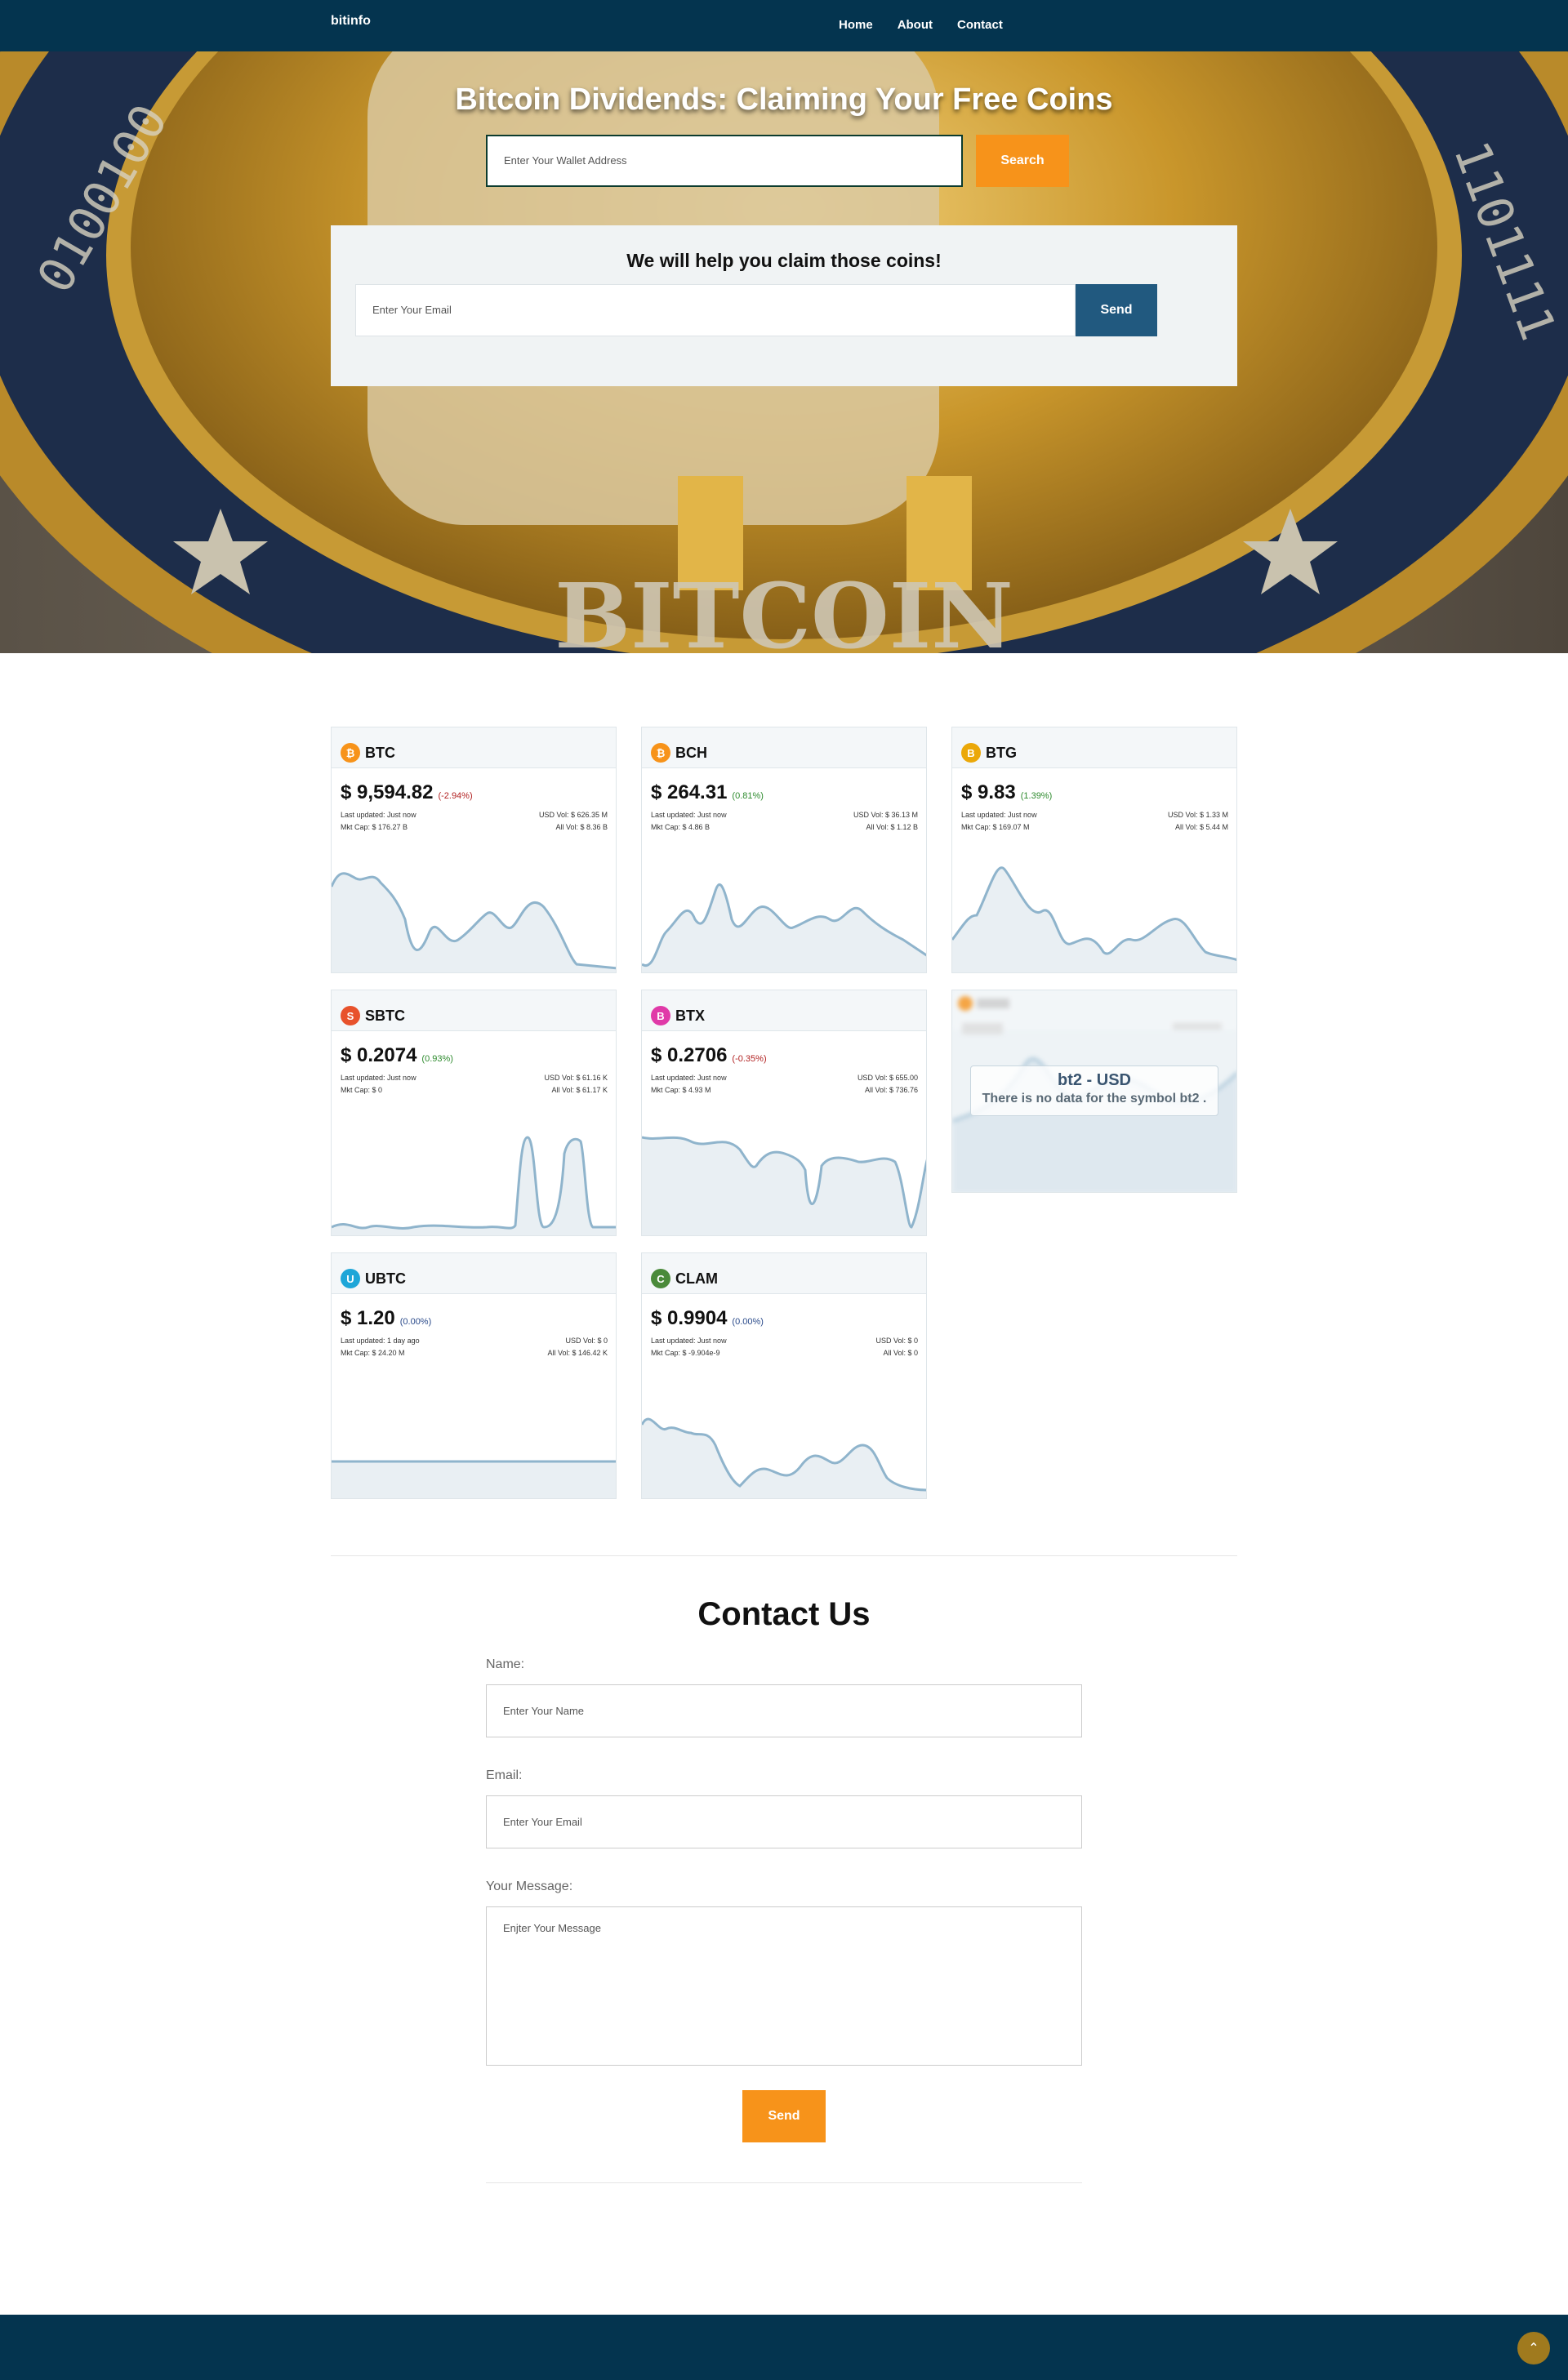 This screenshot has width=1568, height=2380. What do you see at coordinates (784, 748) in the screenshot?
I see `coin-card-header: ₿ BCH` at bounding box center [784, 748].